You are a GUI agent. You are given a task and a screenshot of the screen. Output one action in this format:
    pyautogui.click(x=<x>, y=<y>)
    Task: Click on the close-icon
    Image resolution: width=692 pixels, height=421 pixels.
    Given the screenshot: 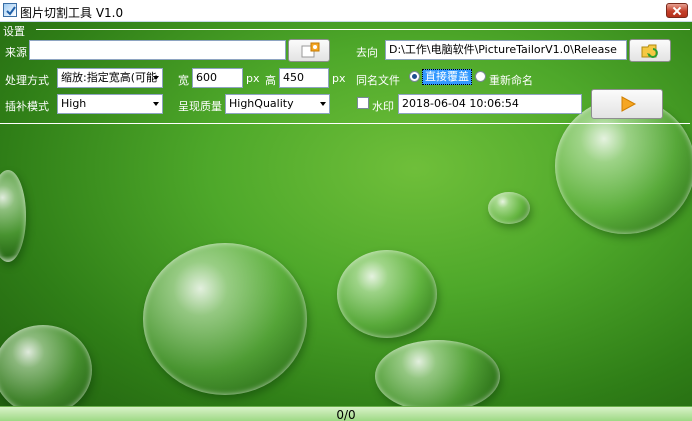 What is the action you would take?
    pyautogui.click(x=677, y=10)
    